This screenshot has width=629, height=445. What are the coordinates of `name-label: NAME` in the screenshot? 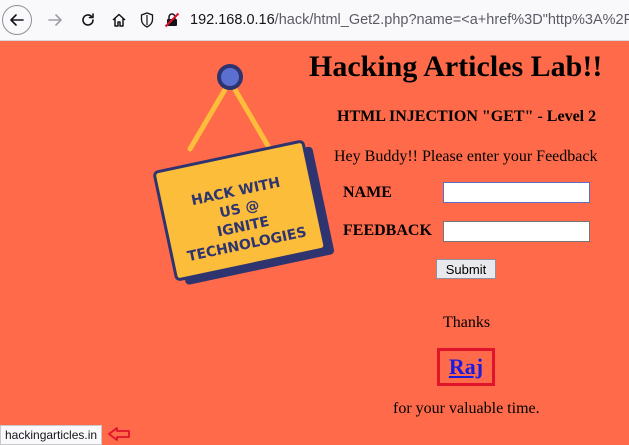 It's located at (367, 192).